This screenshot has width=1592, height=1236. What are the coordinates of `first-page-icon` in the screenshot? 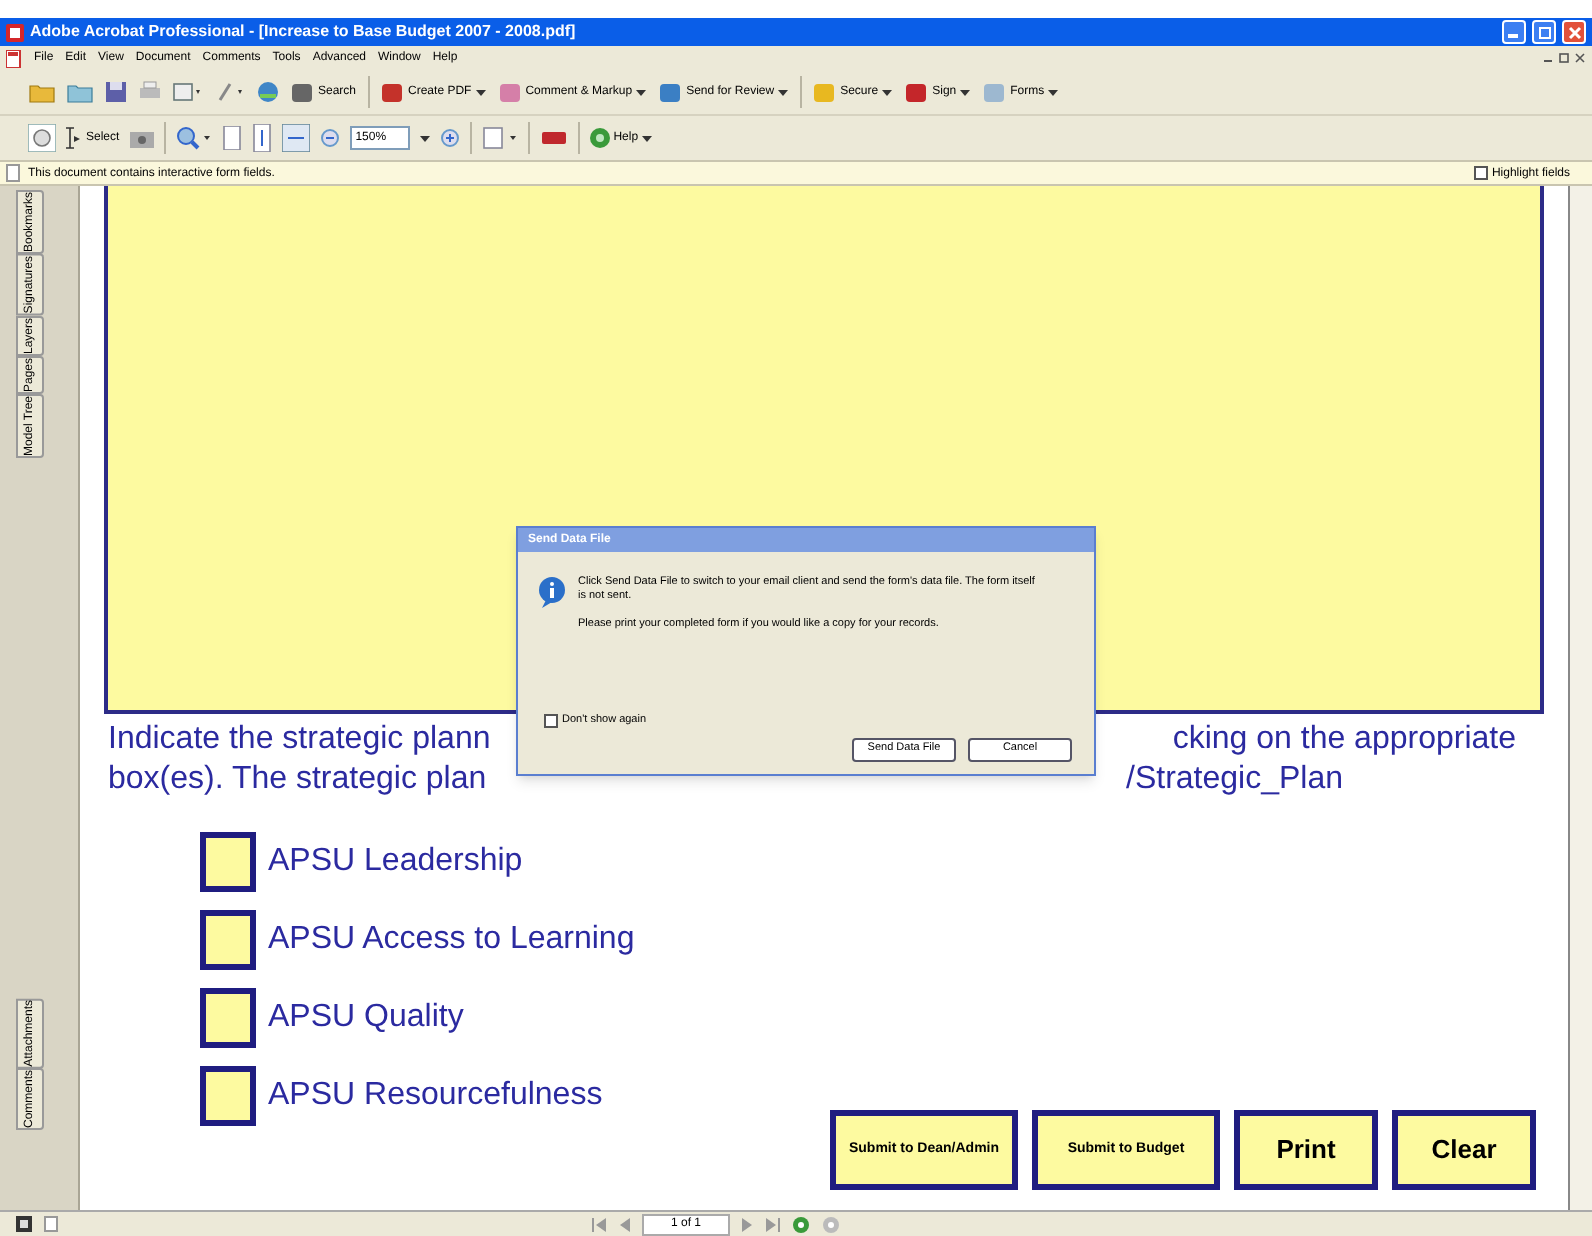 It's located at (599, 1224).